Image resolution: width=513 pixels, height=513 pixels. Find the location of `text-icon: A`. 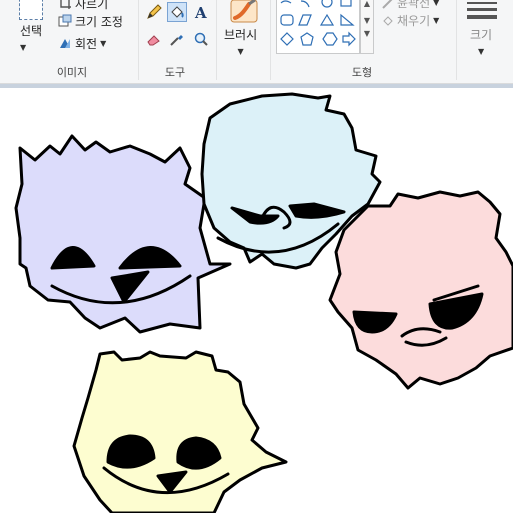

text-icon: A is located at coordinates (200, 12).